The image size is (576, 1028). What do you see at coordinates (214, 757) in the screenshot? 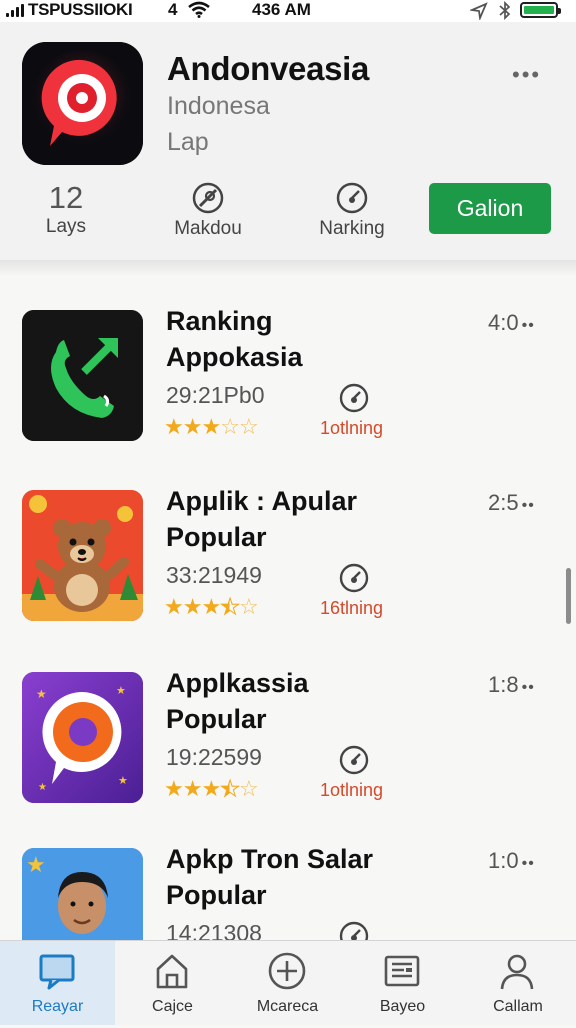
I see `item-count: 19:22599` at bounding box center [214, 757].